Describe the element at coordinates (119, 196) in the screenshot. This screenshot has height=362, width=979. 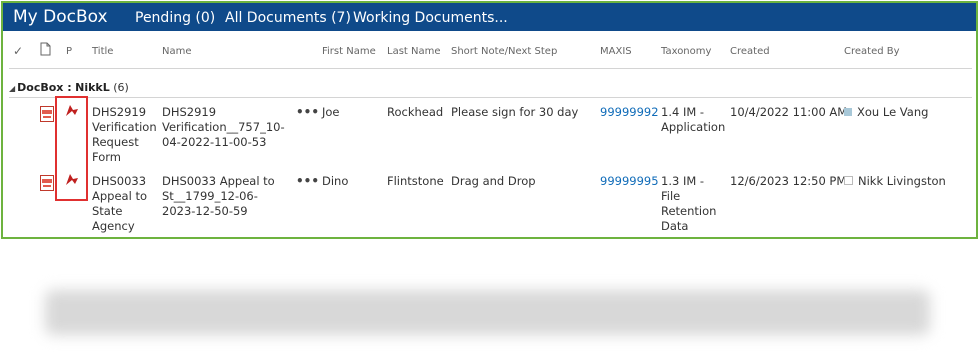
I see `title-line: Appeal to` at that location.